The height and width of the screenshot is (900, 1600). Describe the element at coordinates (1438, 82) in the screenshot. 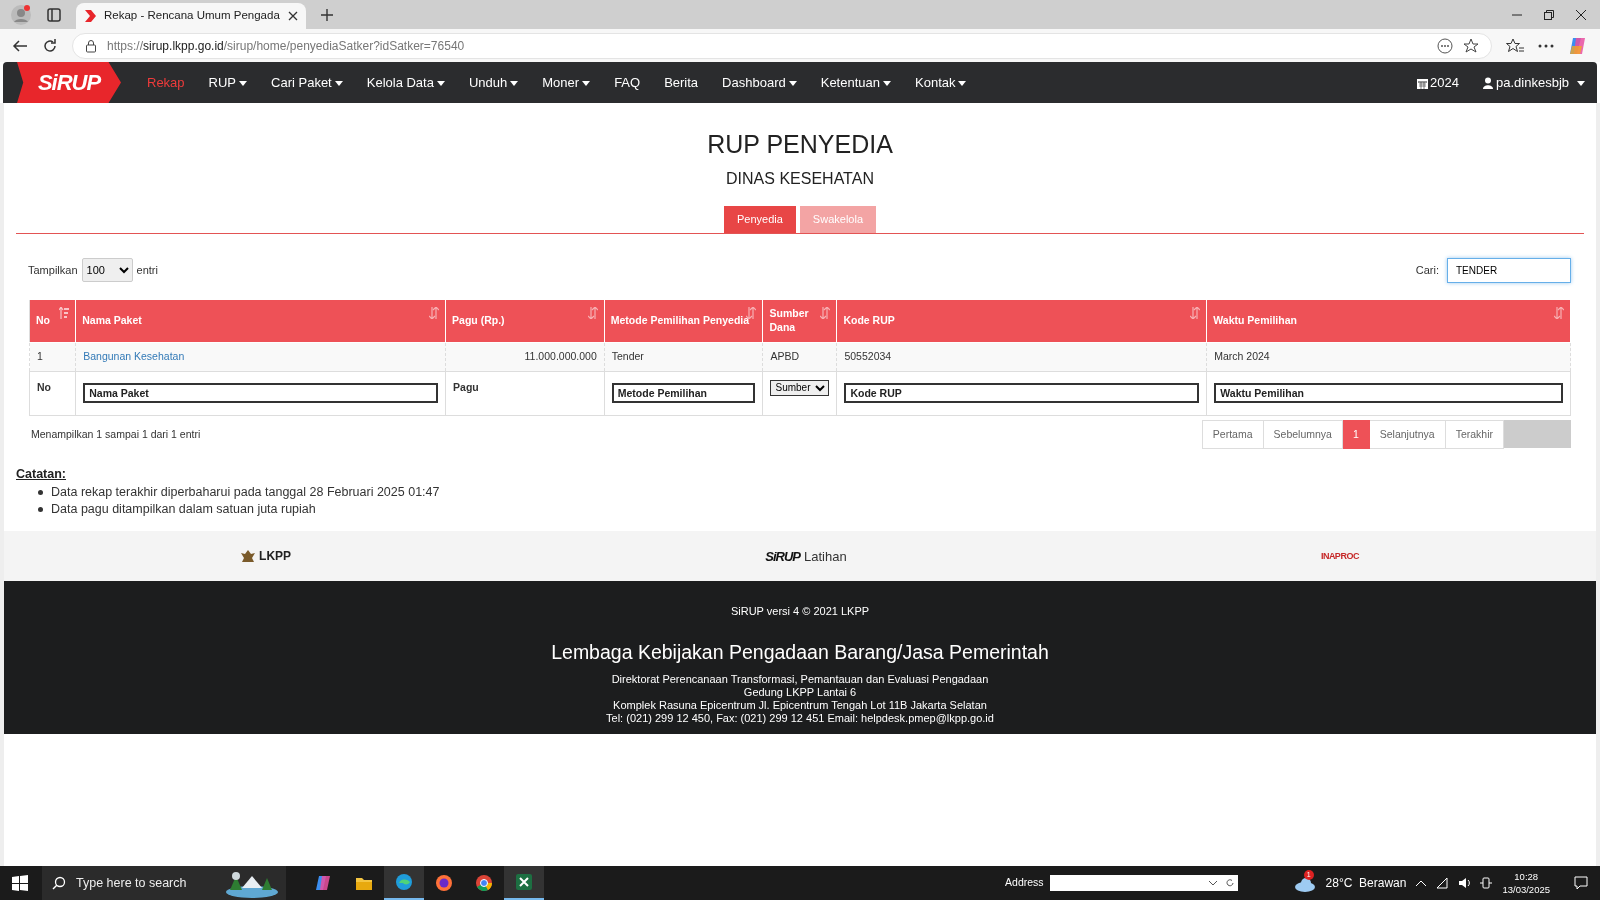

I see `year-menu: 2024` at that location.